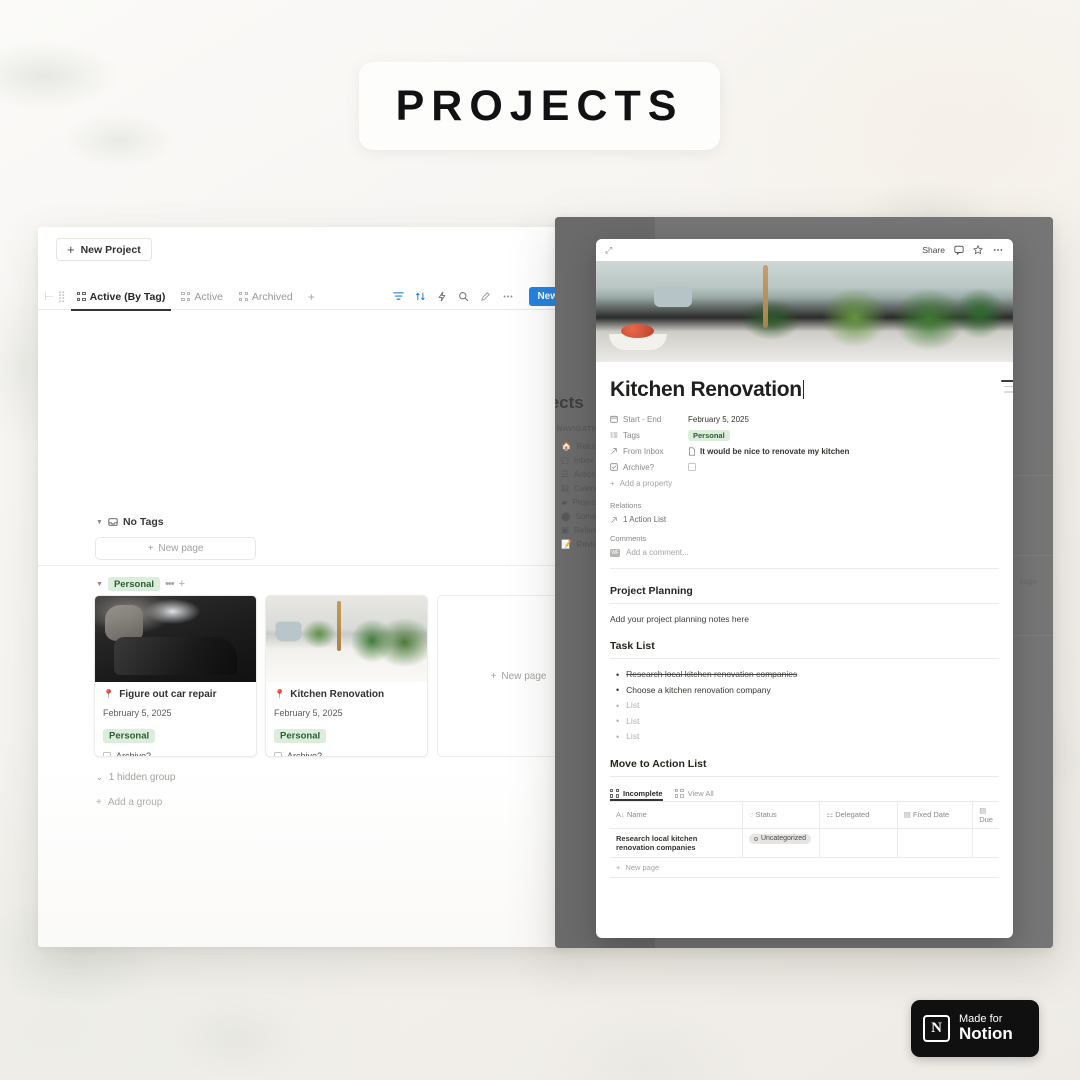  Describe the element at coordinates (175, 548) in the screenshot. I see `new-page-no-tags-button: + New page` at that location.